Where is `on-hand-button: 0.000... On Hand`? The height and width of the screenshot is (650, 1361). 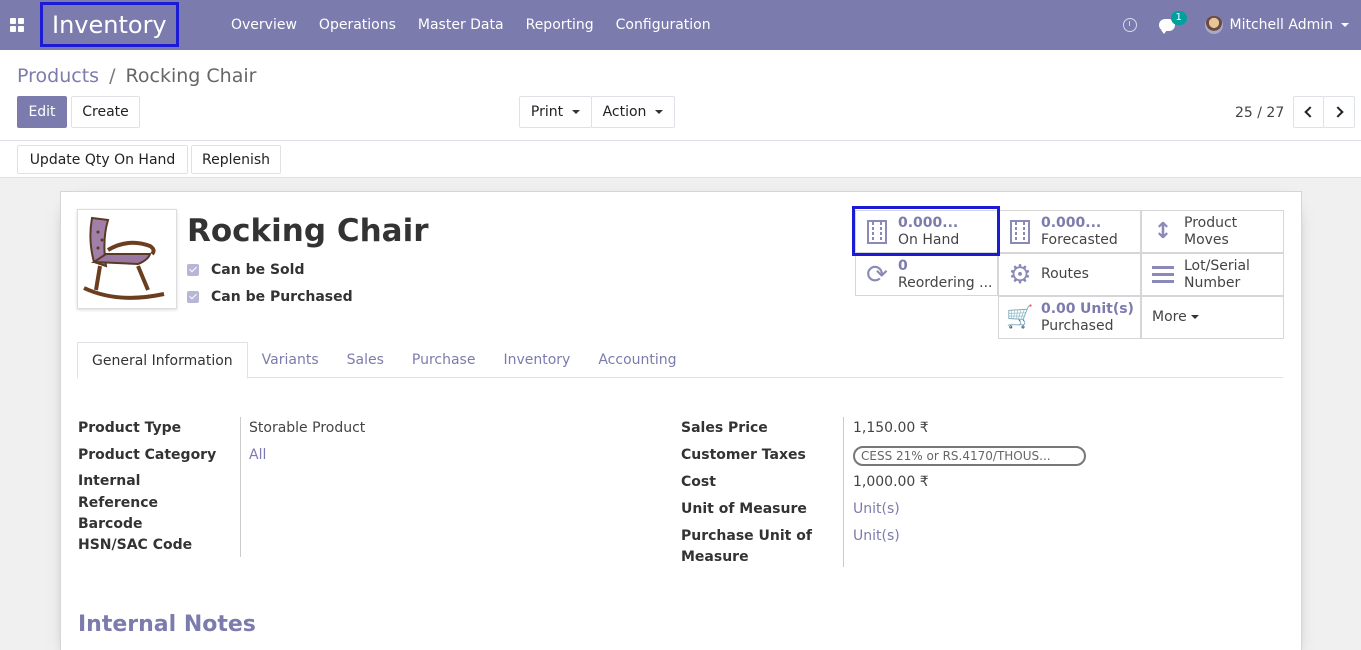 on-hand-button: 0.000... On Hand is located at coordinates (926, 231).